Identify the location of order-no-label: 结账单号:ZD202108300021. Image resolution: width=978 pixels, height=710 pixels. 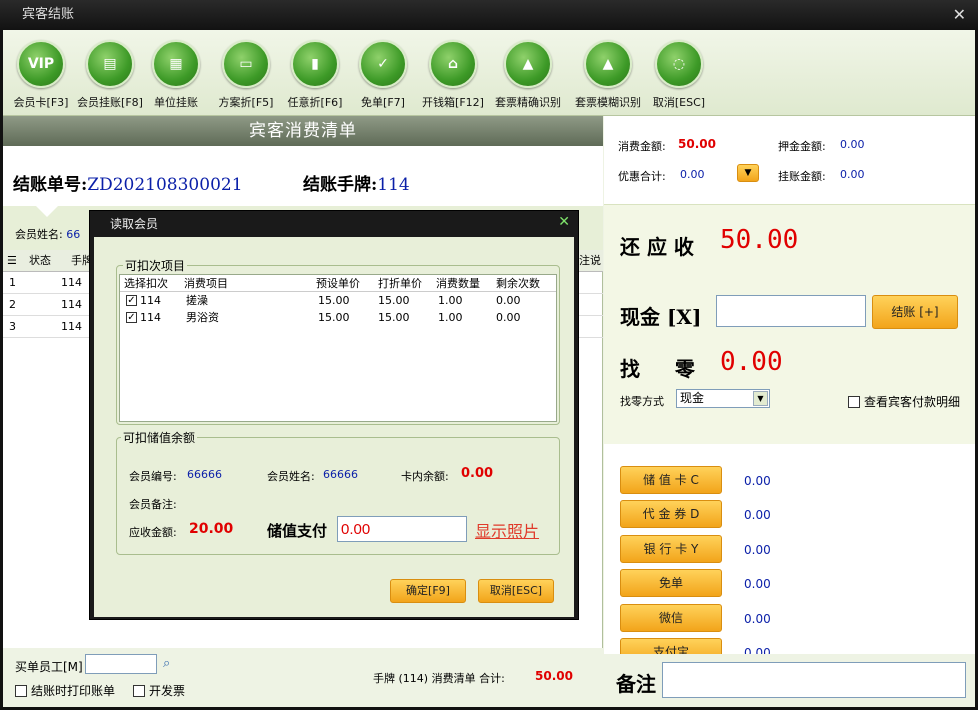
(128, 185).